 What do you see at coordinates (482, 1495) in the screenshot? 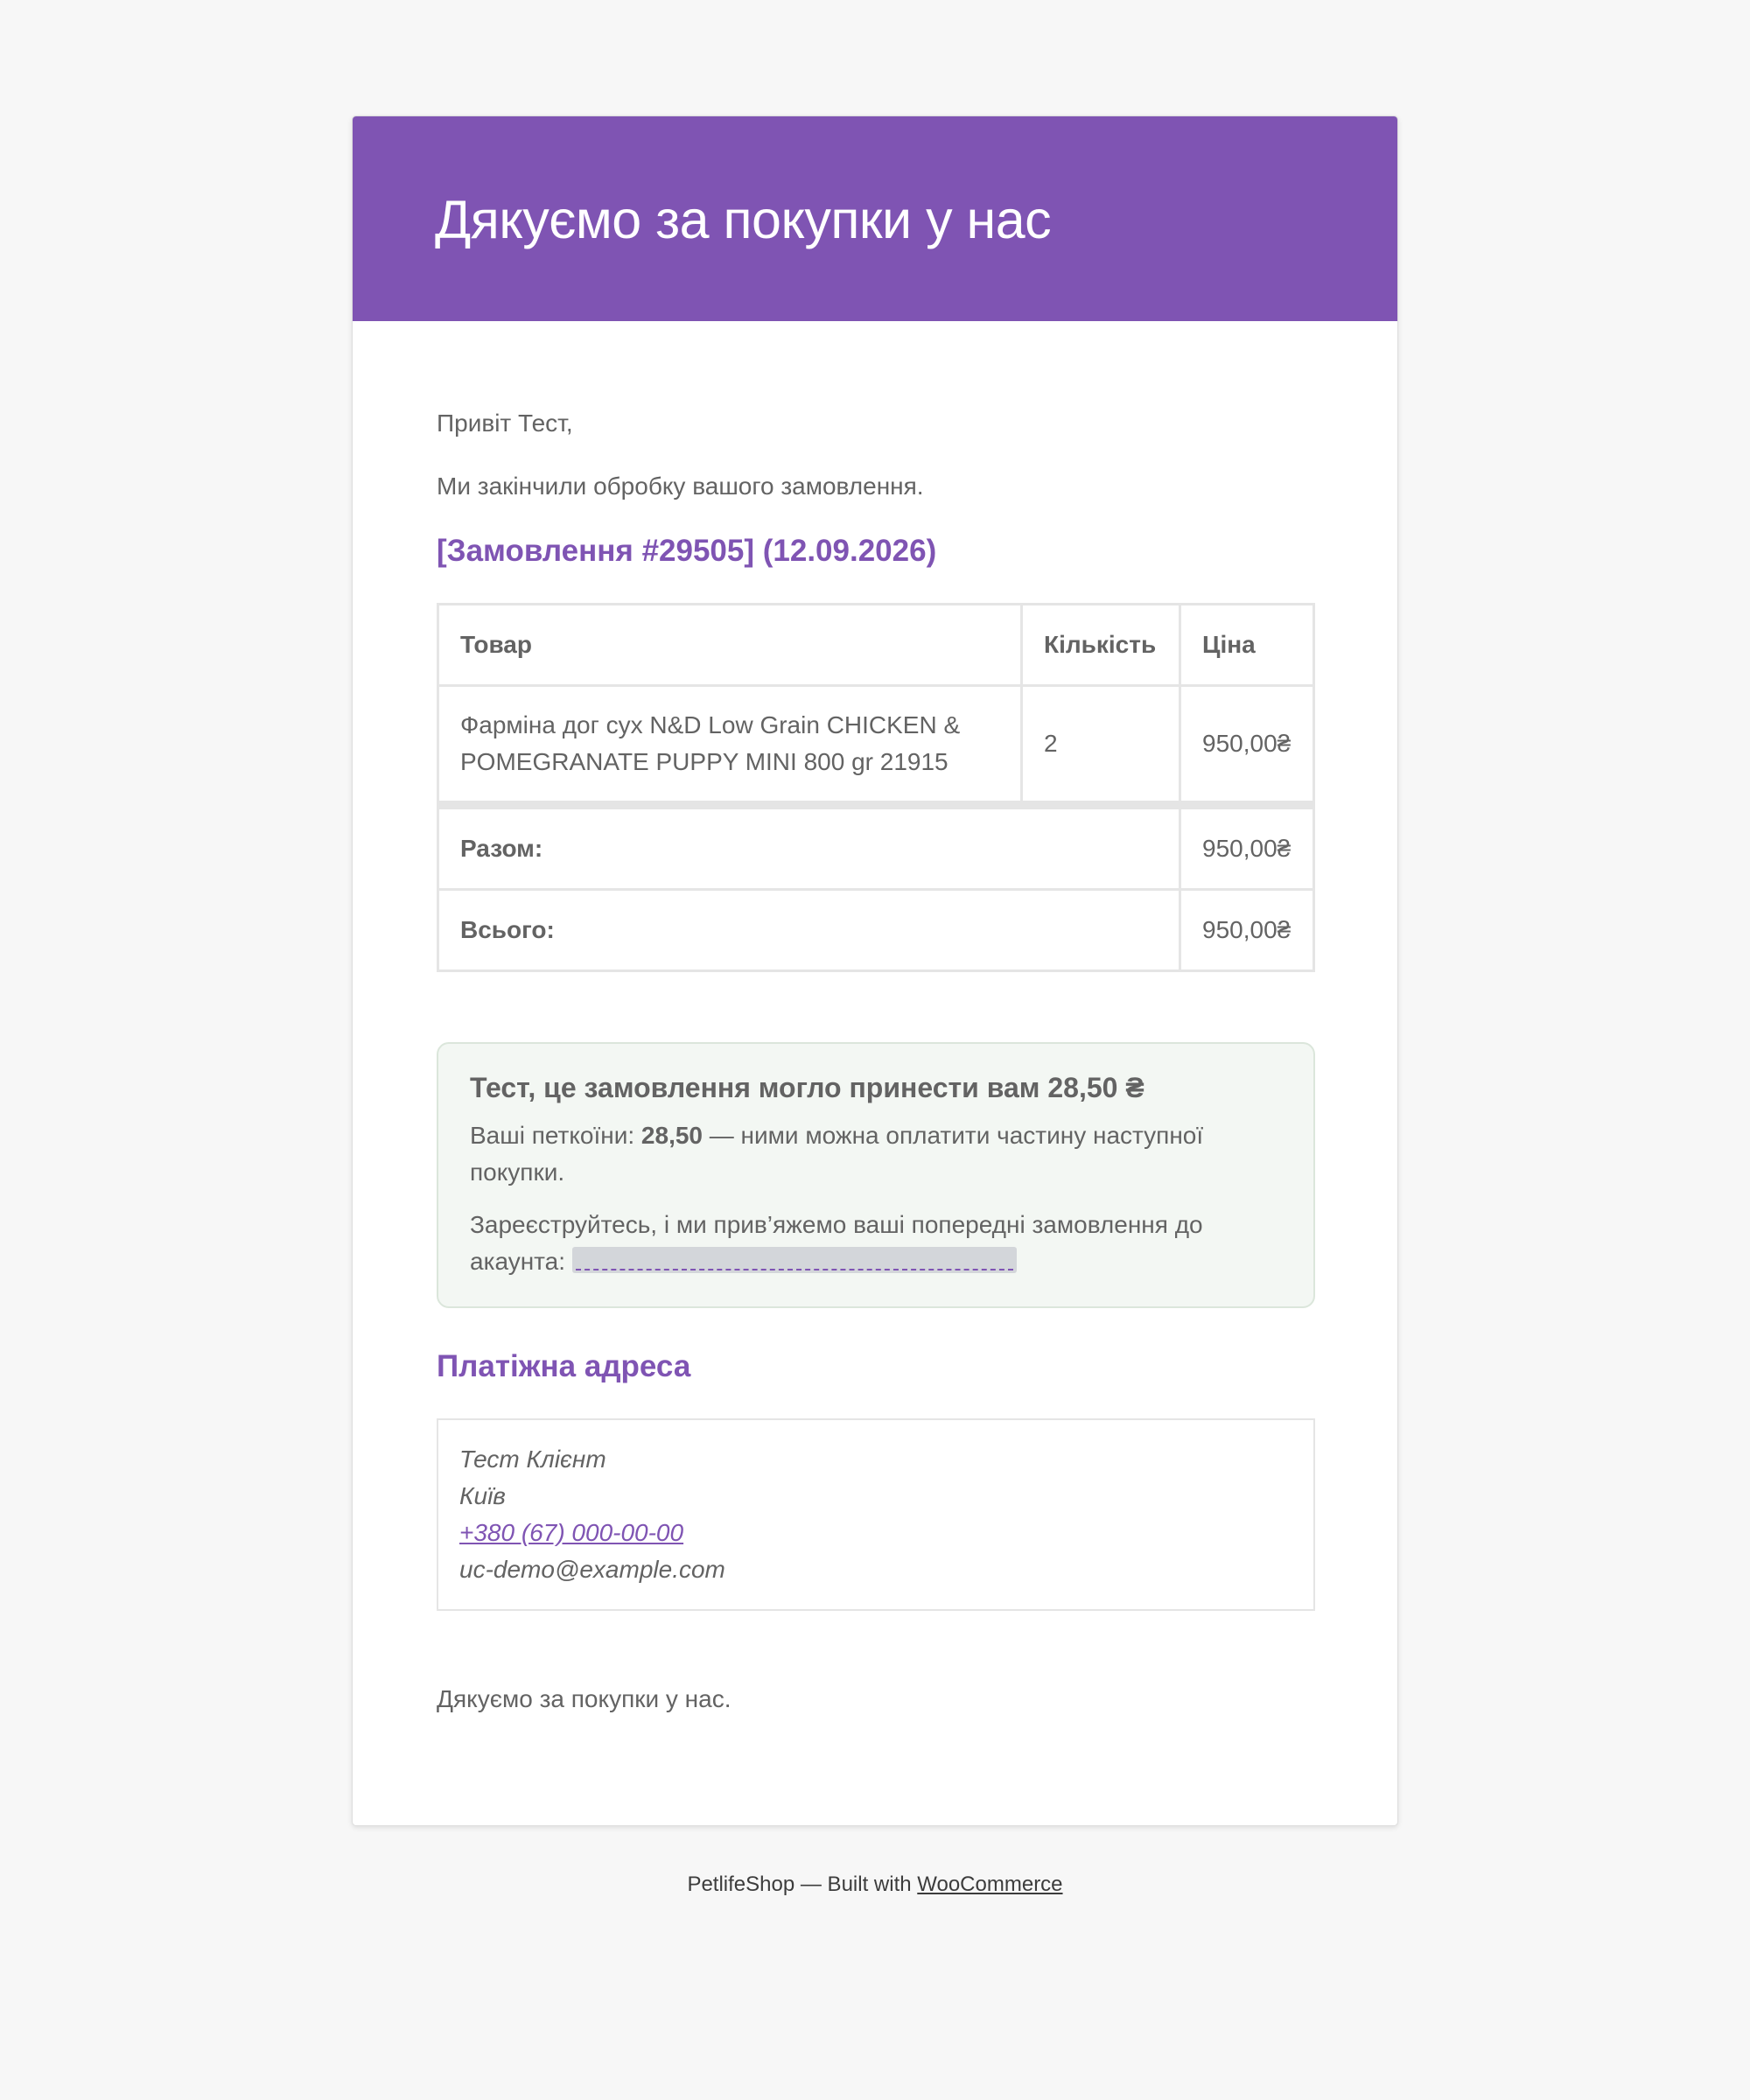
I see `billing-city: Київ` at bounding box center [482, 1495].